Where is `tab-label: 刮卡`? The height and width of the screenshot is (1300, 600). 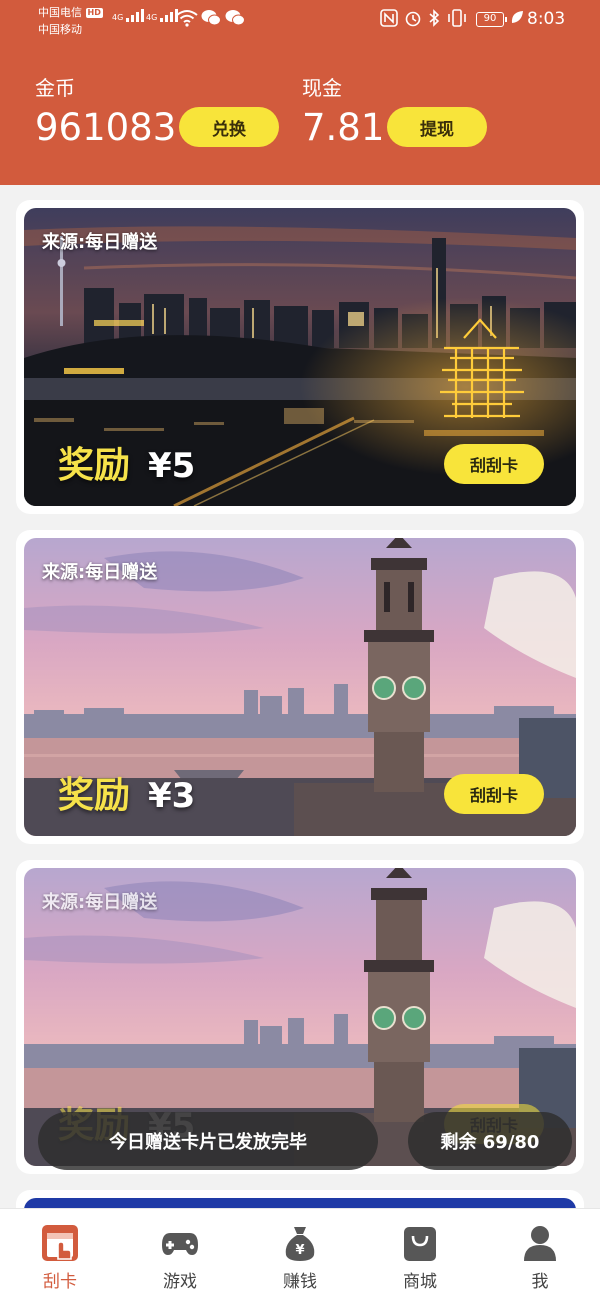 tab-label: 刮卡 is located at coordinates (60, 1282).